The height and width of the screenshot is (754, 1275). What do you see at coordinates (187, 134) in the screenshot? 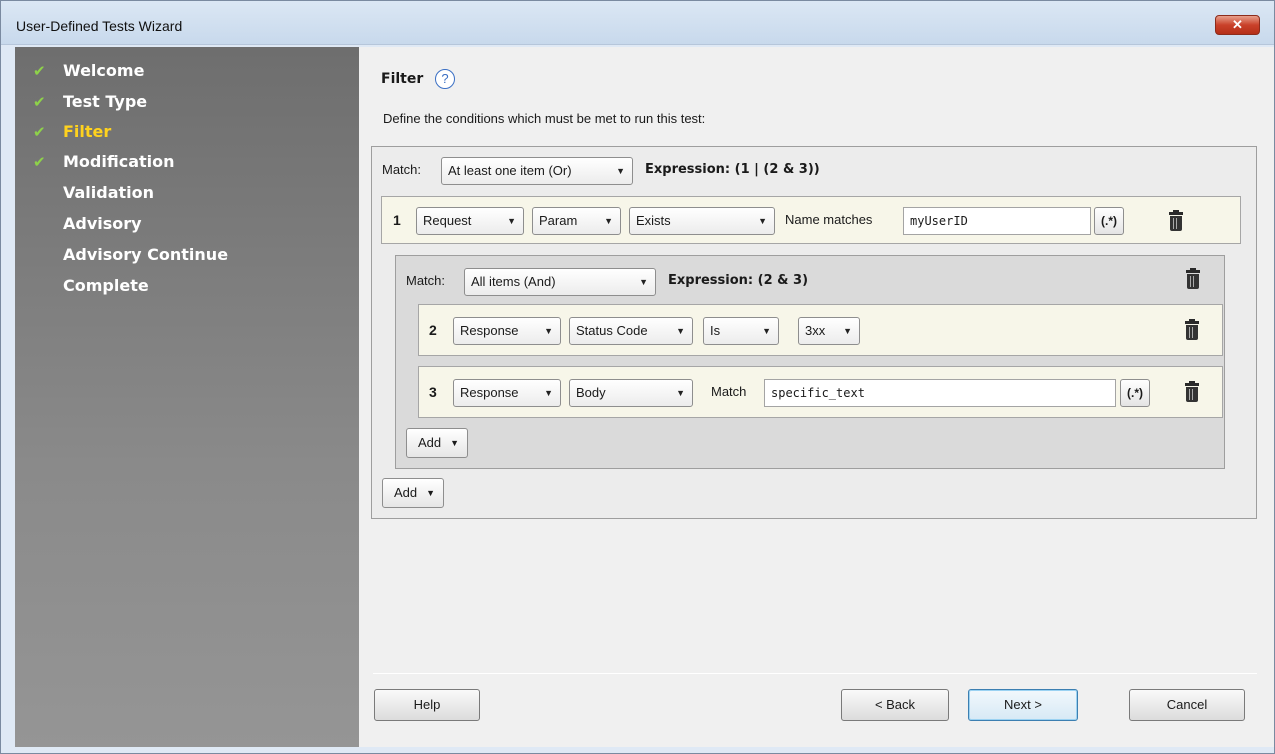
I see `step-filter: ✔ Filter` at bounding box center [187, 134].